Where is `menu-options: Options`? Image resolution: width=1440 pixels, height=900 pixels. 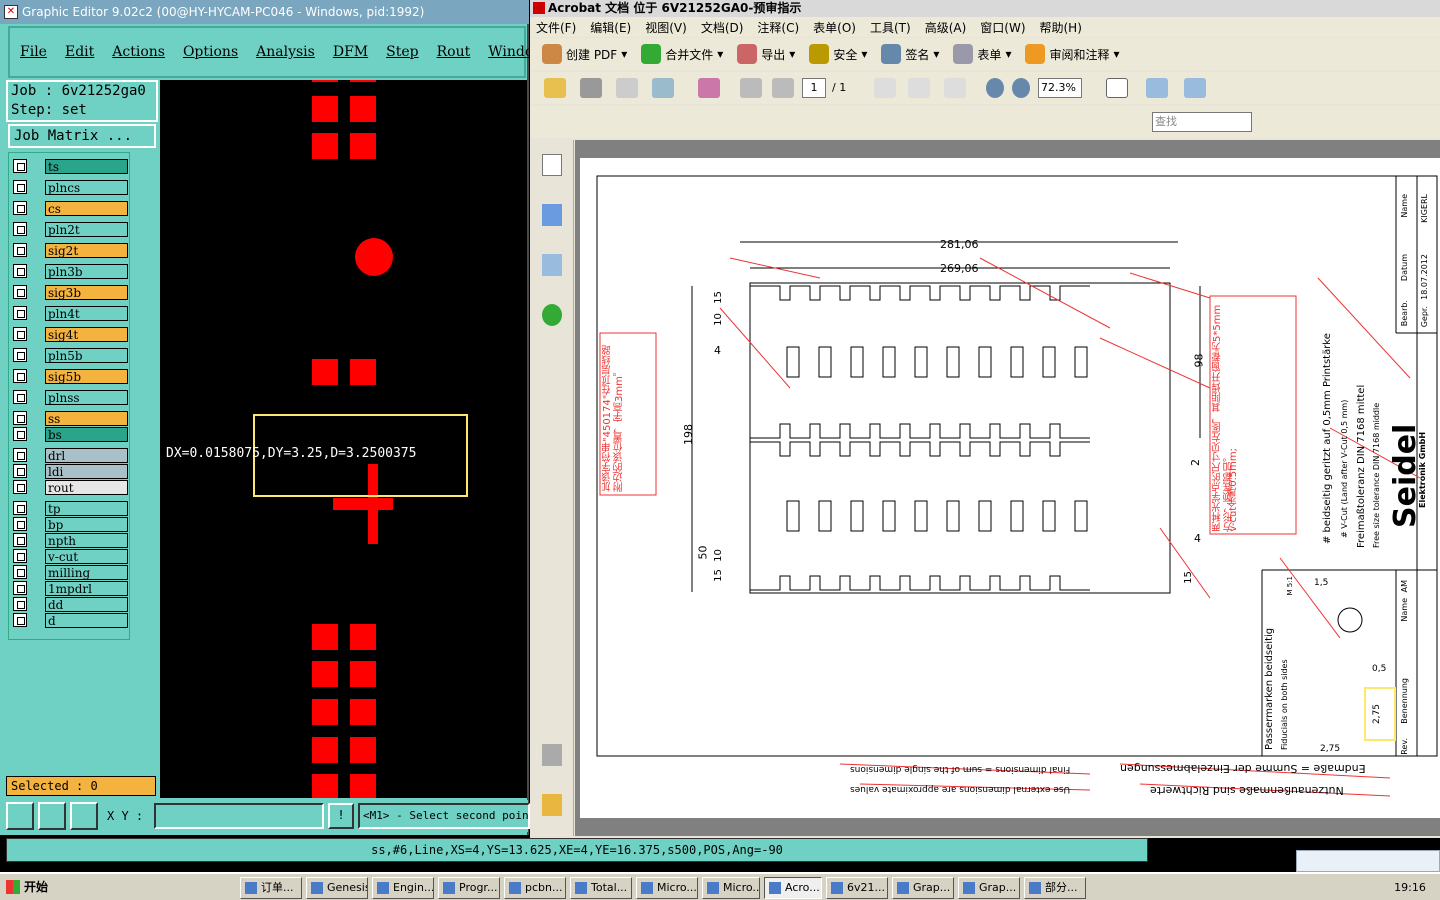
menu-options: Options is located at coordinates (210, 52).